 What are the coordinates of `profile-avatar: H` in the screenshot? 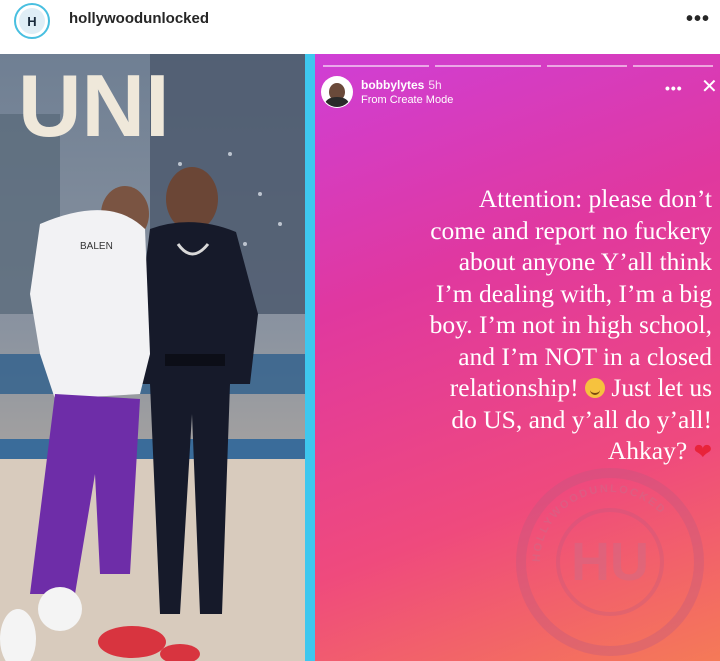 It's located at (32, 21).